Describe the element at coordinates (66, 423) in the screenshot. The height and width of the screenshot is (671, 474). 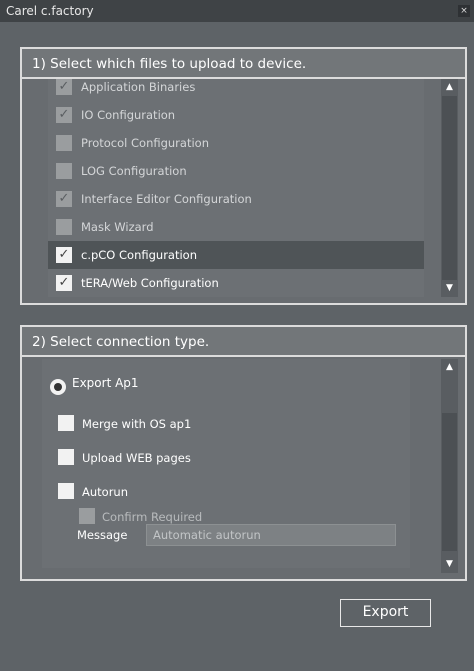
I see `merge-os-checkbox` at that location.